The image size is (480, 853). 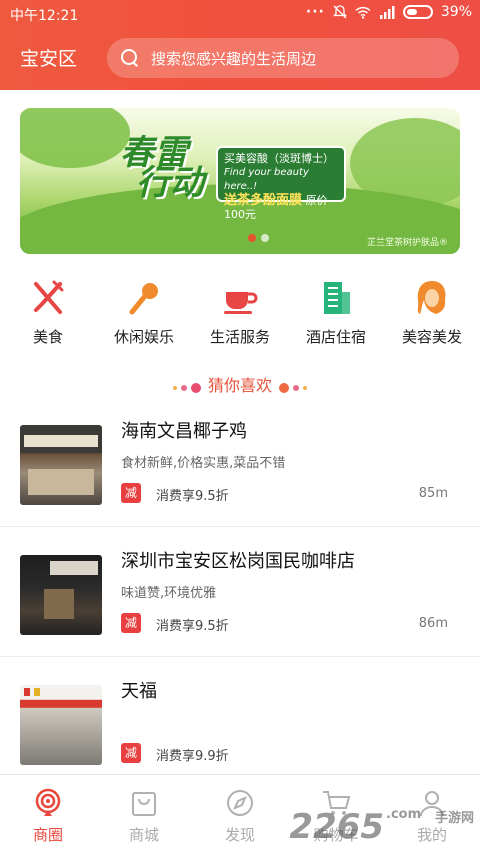 What do you see at coordinates (337, 298) in the screenshot?
I see `hotel-building-icon` at bounding box center [337, 298].